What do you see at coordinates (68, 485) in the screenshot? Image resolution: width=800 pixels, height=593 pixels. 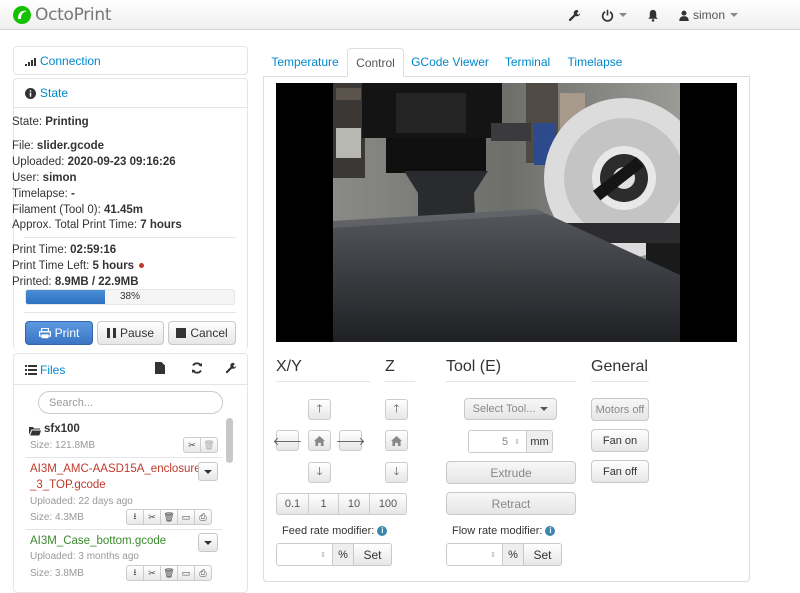 I see `file-name-cont: _3_TOP.gcode` at bounding box center [68, 485].